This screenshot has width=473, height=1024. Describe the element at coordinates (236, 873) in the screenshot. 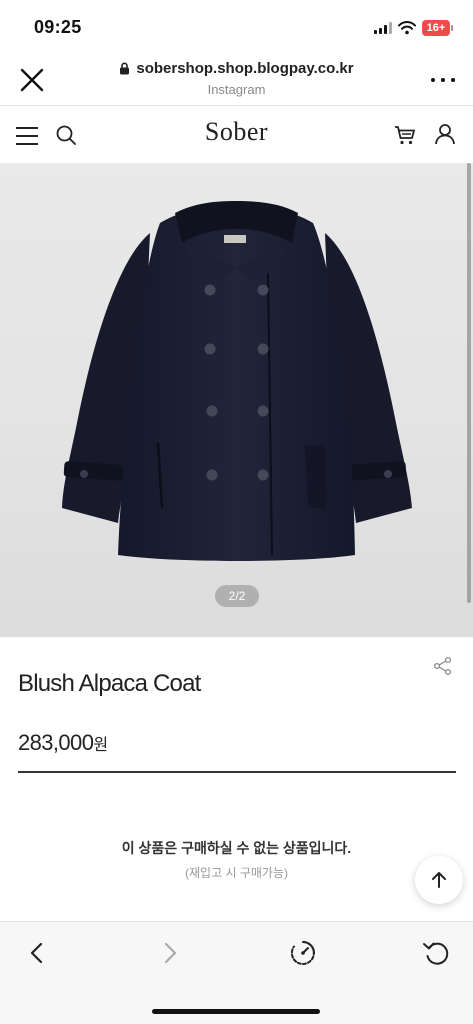

I see `restock-note: (재입고 시 구매가능)` at that location.